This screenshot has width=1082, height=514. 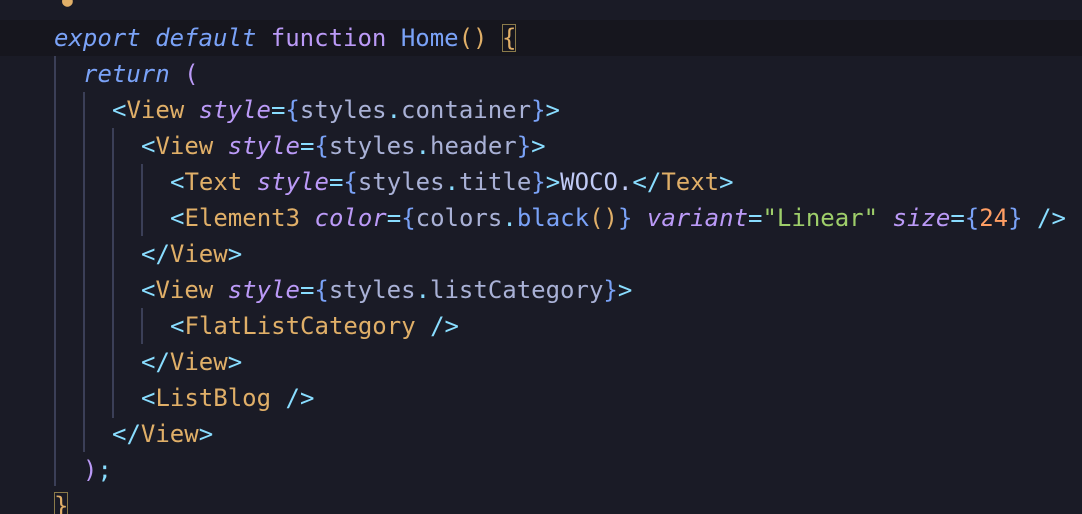 I want to click on code-line: return (, so click(x=141, y=74).